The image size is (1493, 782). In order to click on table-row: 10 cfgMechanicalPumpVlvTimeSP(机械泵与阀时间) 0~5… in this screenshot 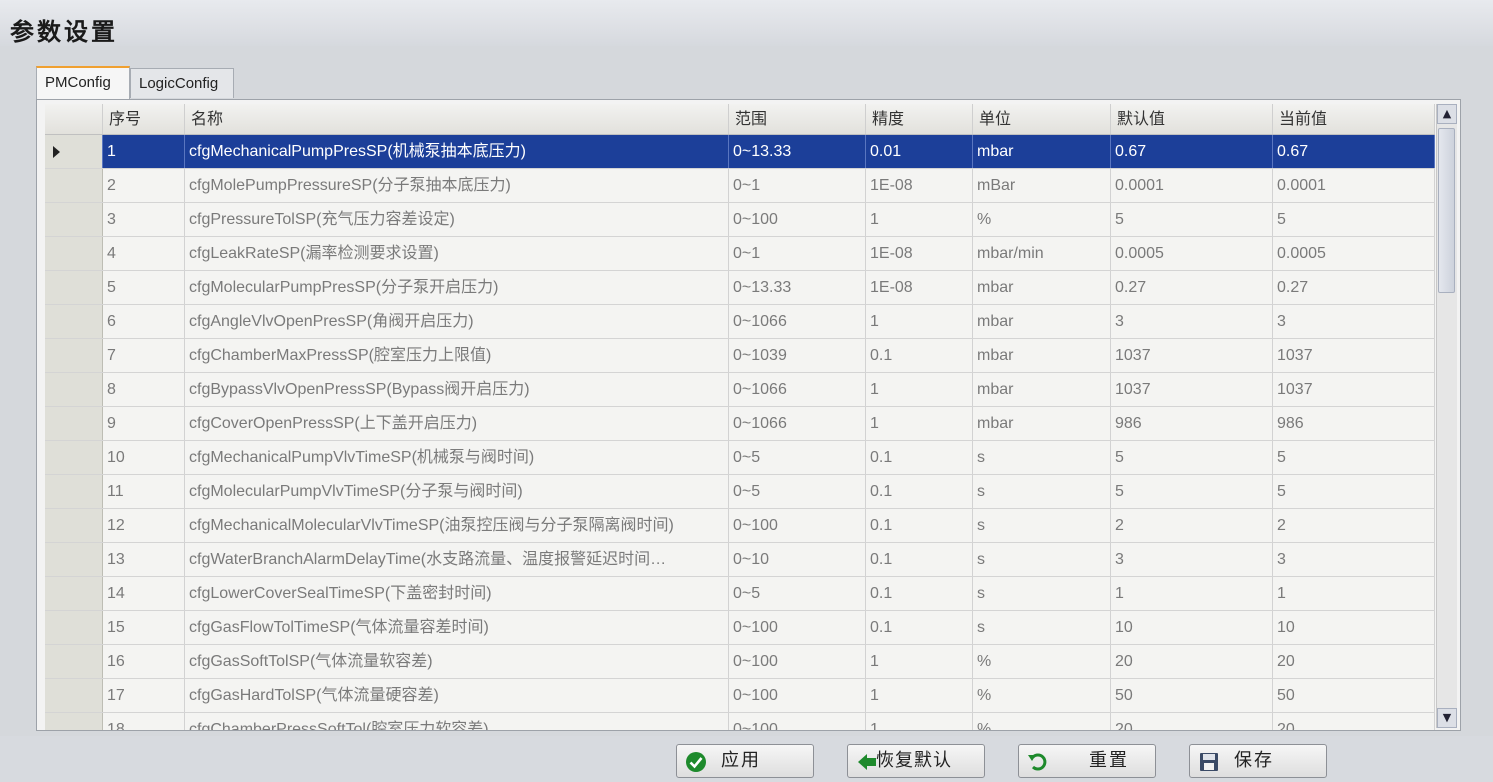, I will do `click(740, 458)`.